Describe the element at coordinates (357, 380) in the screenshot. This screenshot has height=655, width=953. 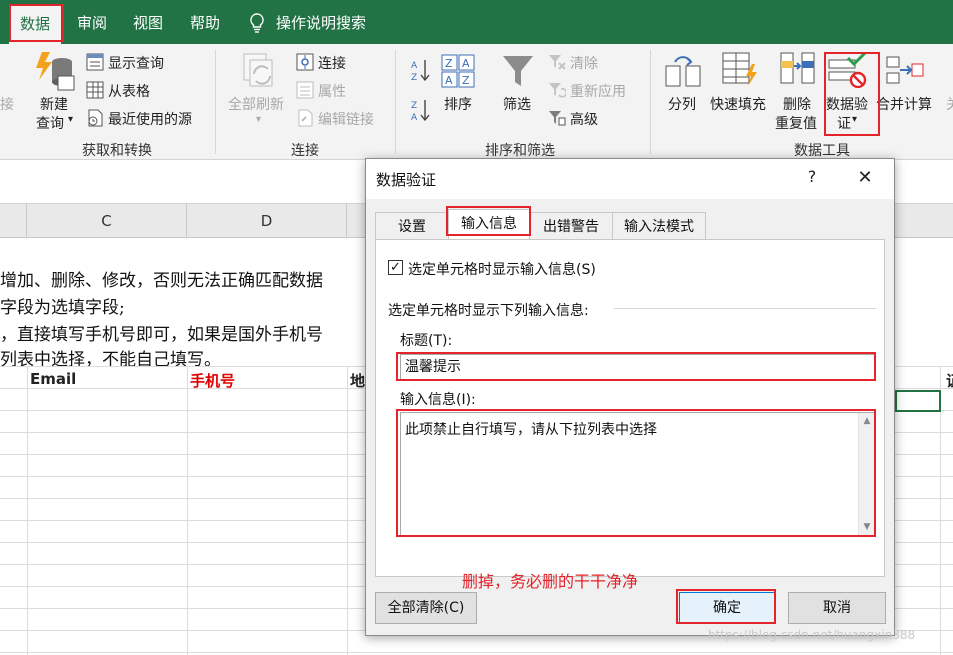
I see `header-cell-address-partial: 地` at that location.